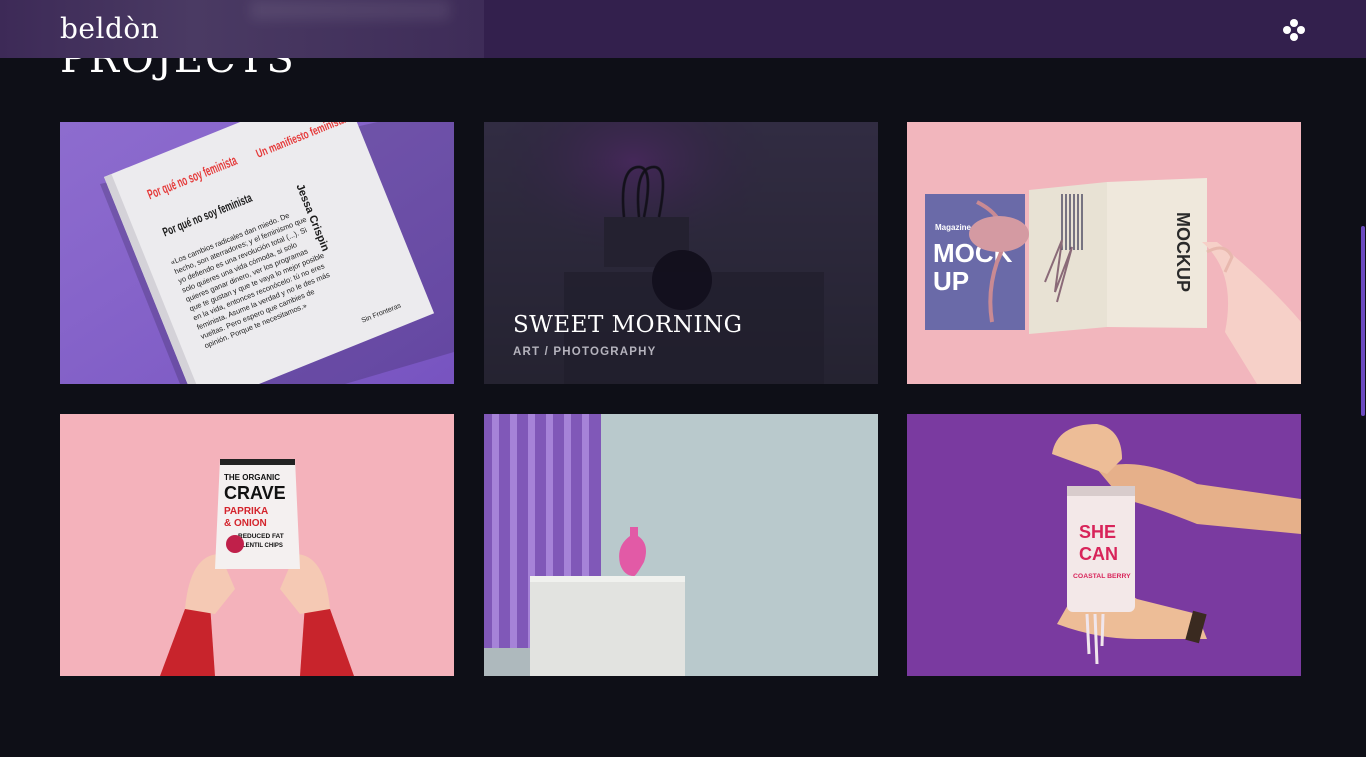 The image size is (1366, 757). I want to click on card-category: ART / PHOTOGRAPHY, so click(585, 352).